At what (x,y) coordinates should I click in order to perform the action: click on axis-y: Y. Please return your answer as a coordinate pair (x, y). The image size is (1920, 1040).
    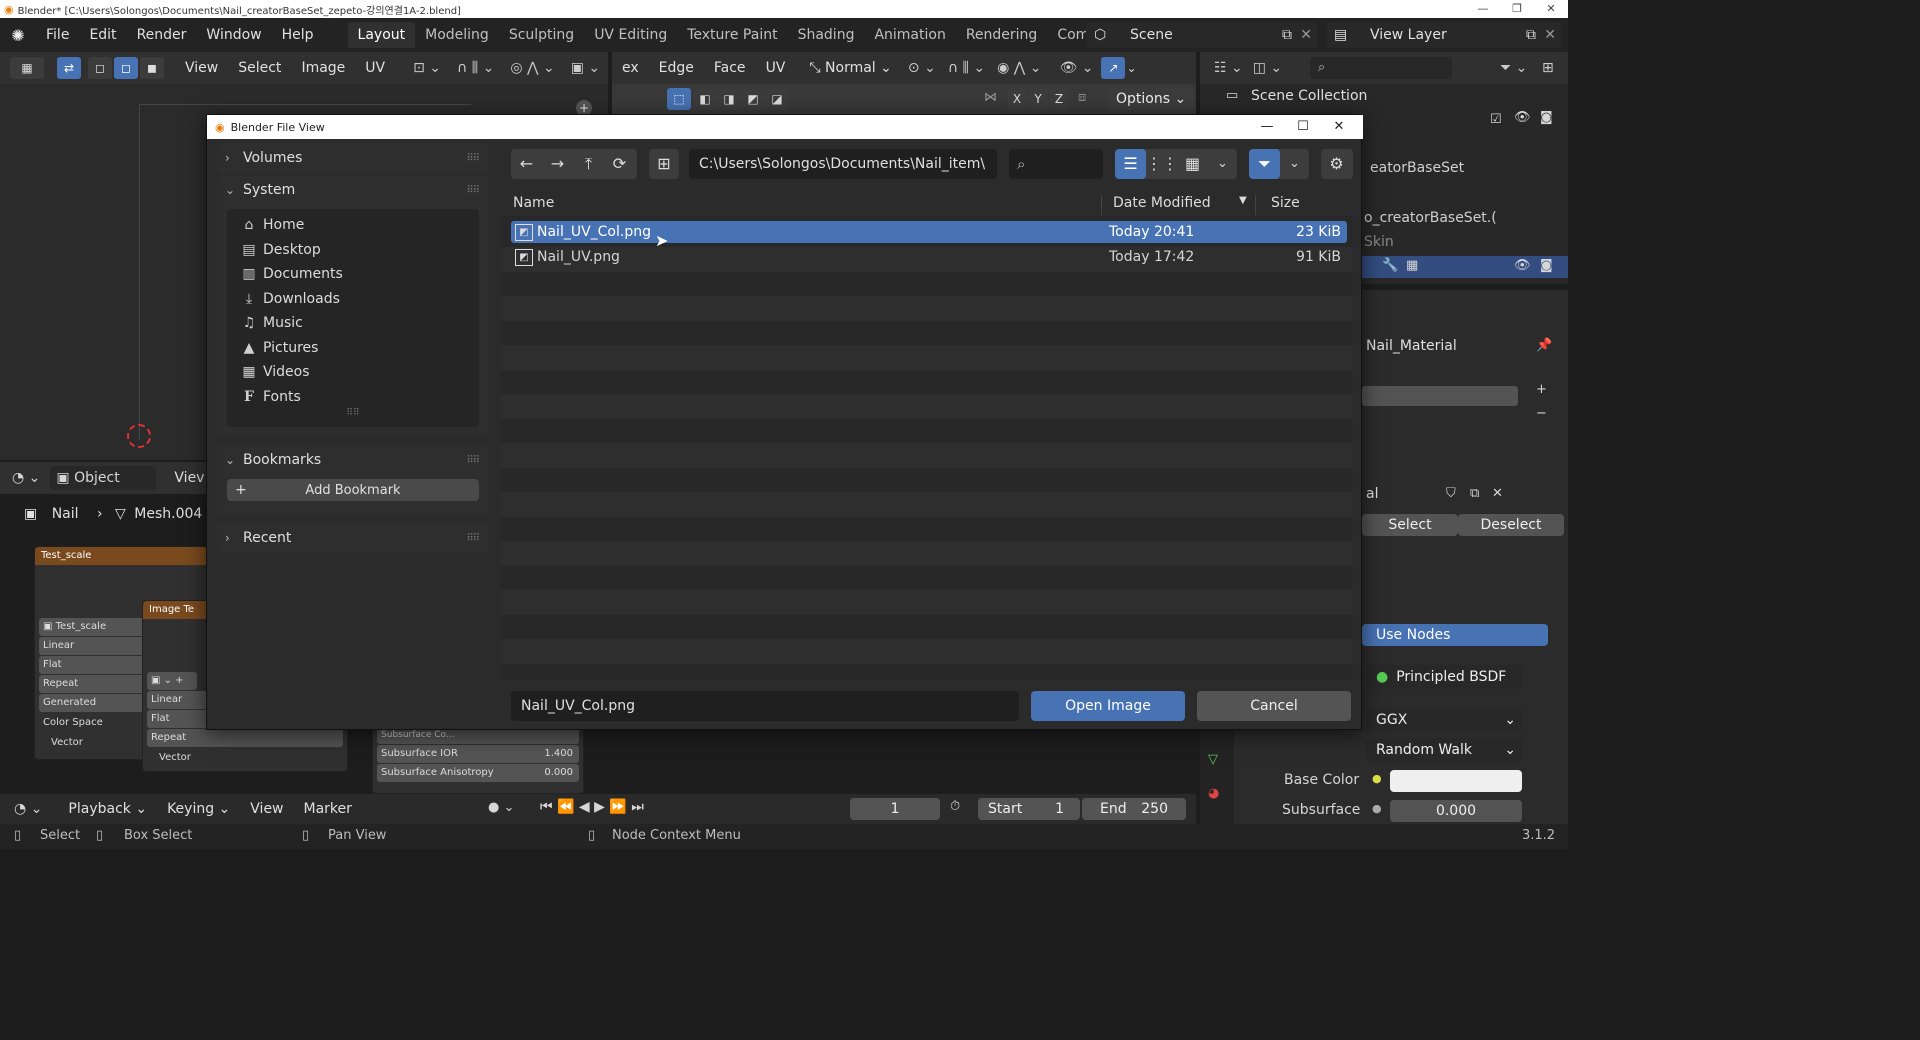
    Looking at the image, I should click on (1038, 99).